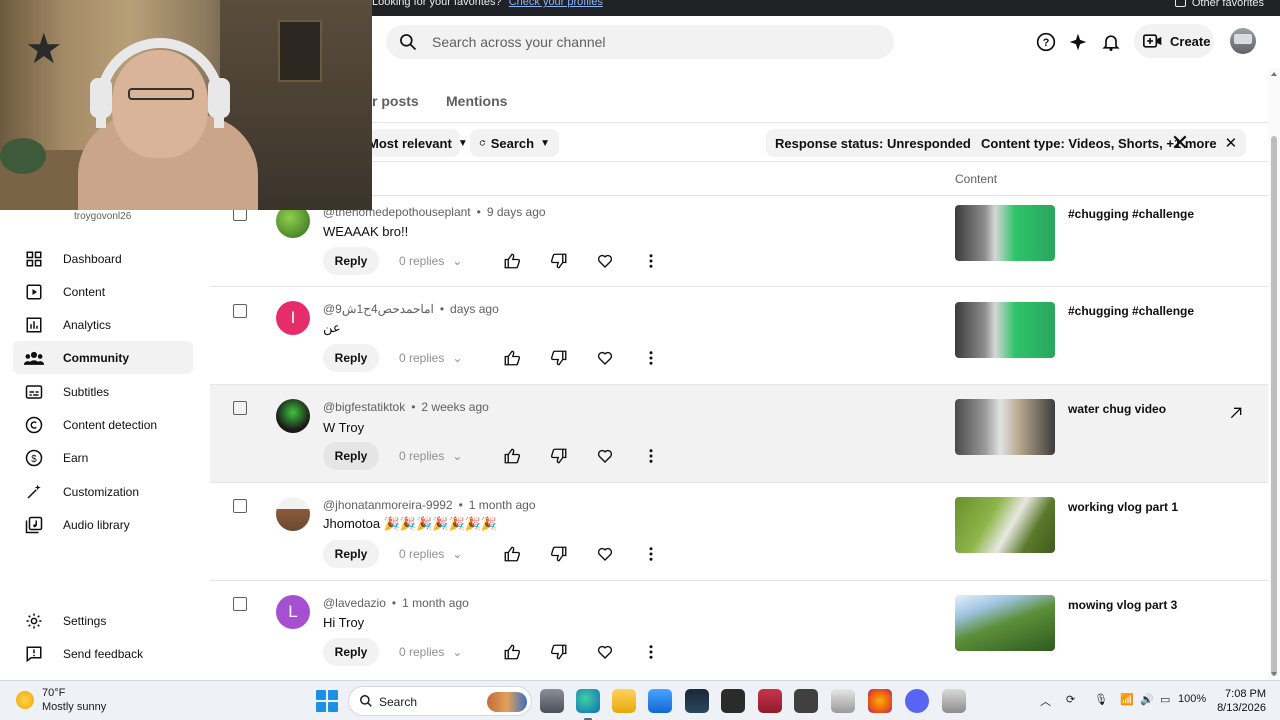 The image size is (1280, 720). What do you see at coordinates (519, 42) in the screenshot?
I see `search-input: Search across your channel` at bounding box center [519, 42].